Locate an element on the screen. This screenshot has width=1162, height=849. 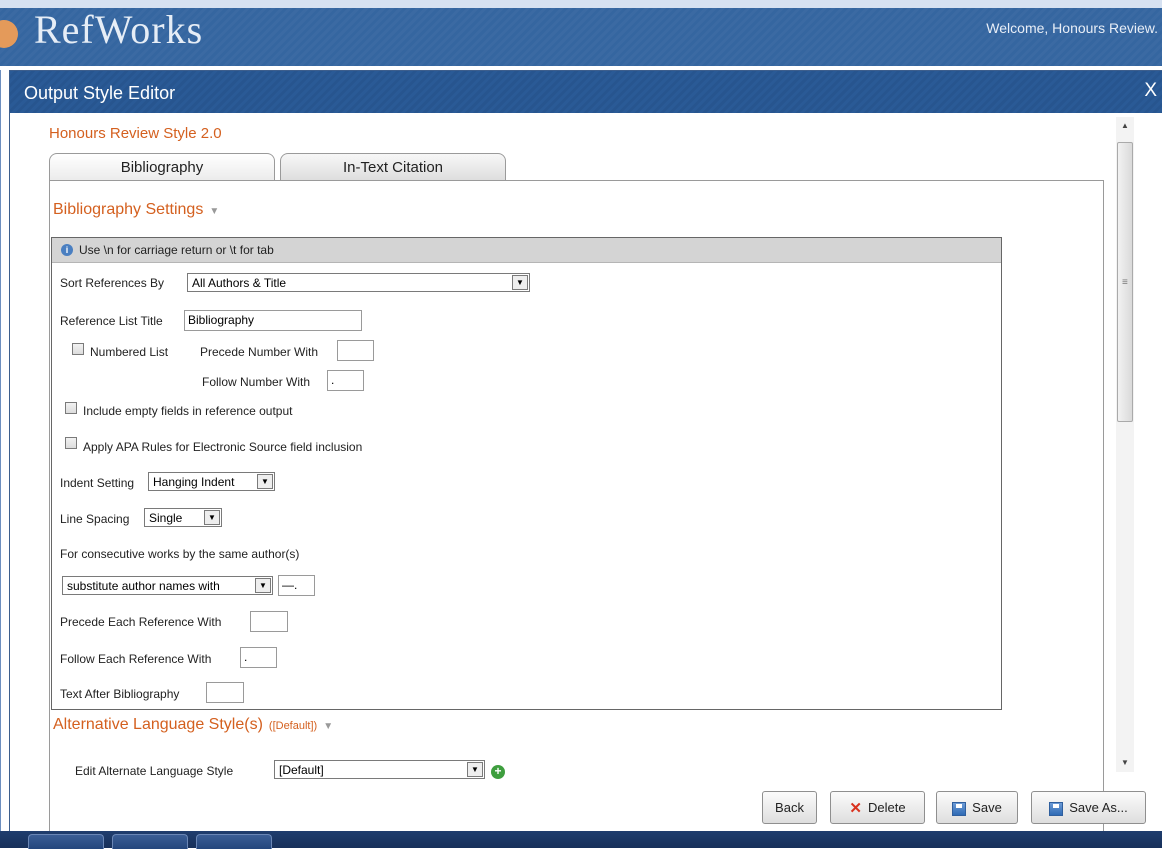
substitute-author-input: —. is located at coordinates (296, 585).